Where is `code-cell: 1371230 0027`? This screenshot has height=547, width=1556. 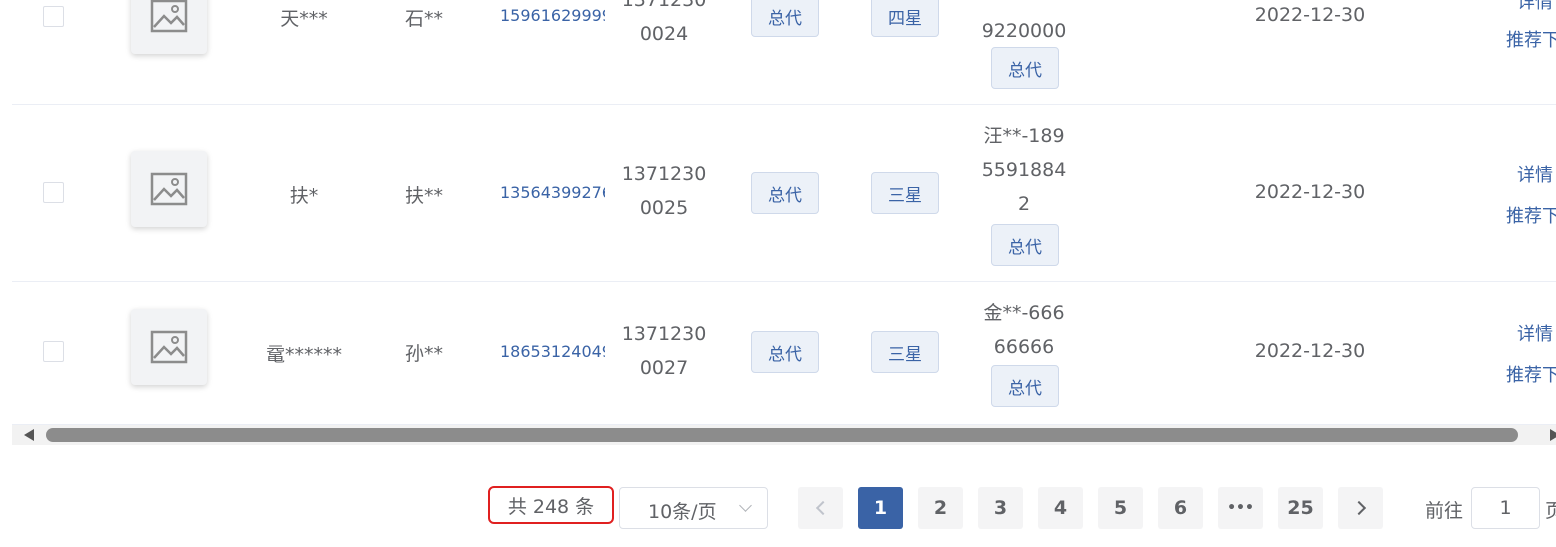
code-cell: 1371230 0027 is located at coordinates (664, 351).